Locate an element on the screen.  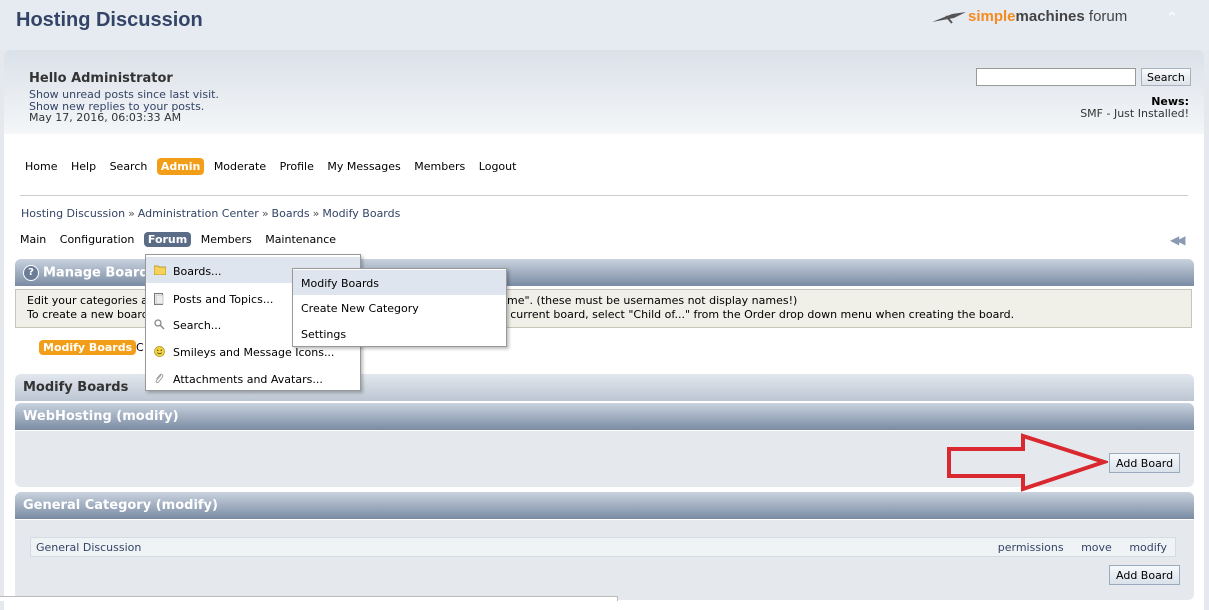
help-icon: ? is located at coordinates (31, 273).